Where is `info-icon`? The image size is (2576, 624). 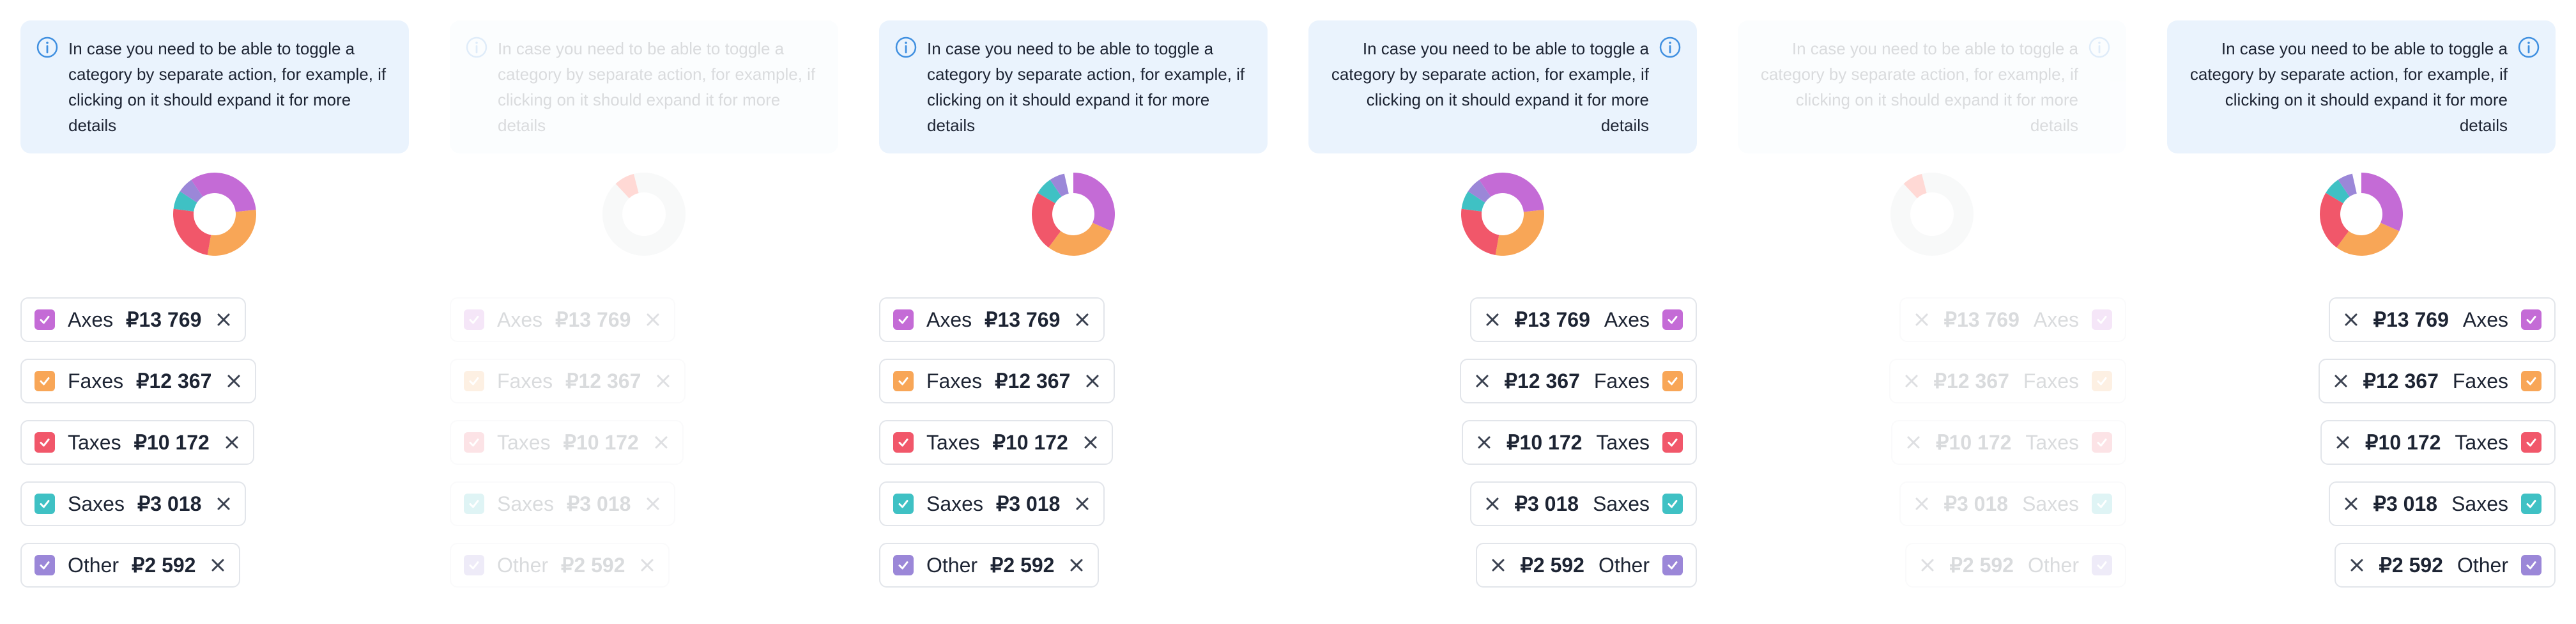
info-icon is located at coordinates (476, 47).